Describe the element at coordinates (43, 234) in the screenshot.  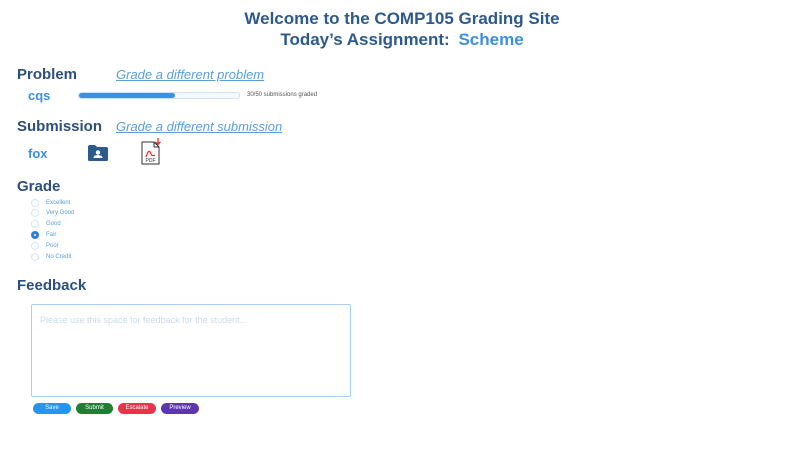
I see `grade-option: Fair` at that location.